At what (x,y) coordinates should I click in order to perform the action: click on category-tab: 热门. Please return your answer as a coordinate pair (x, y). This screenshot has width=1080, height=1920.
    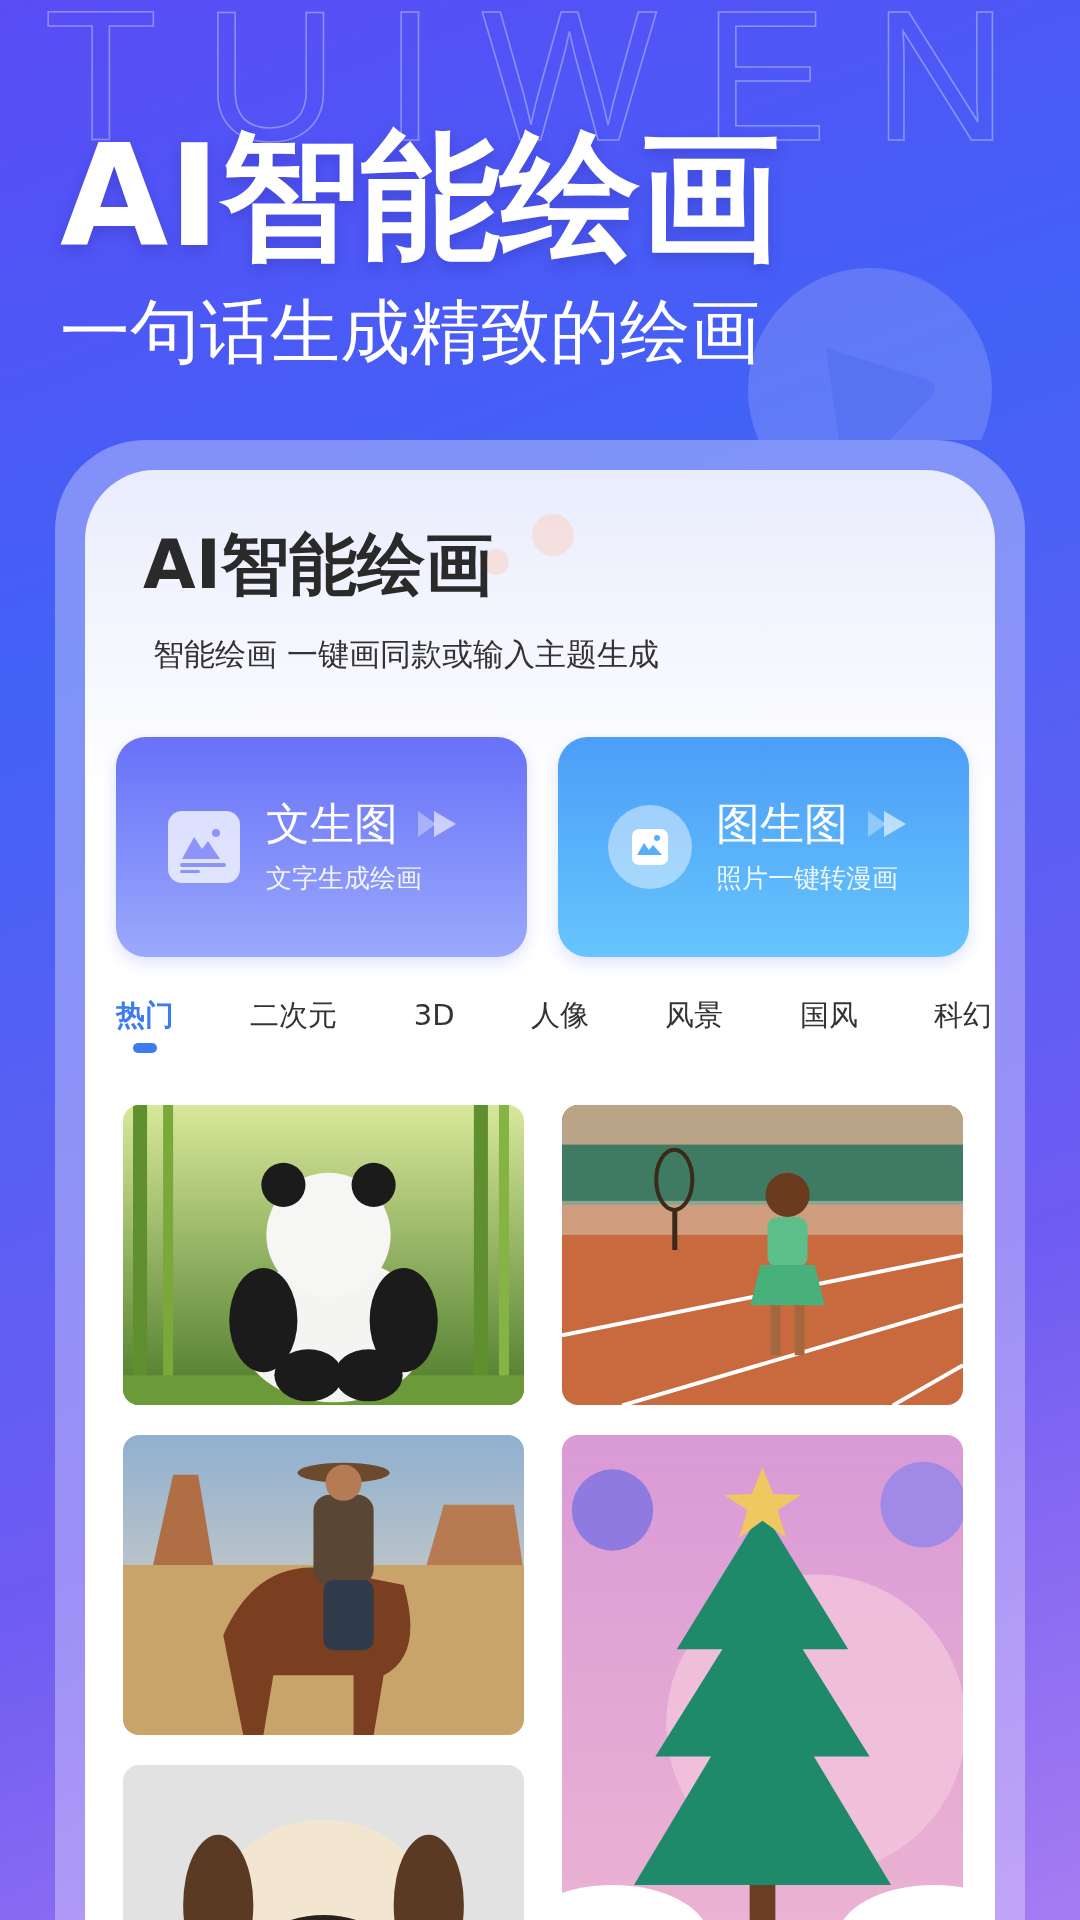
    Looking at the image, I should click on (145, 1031).